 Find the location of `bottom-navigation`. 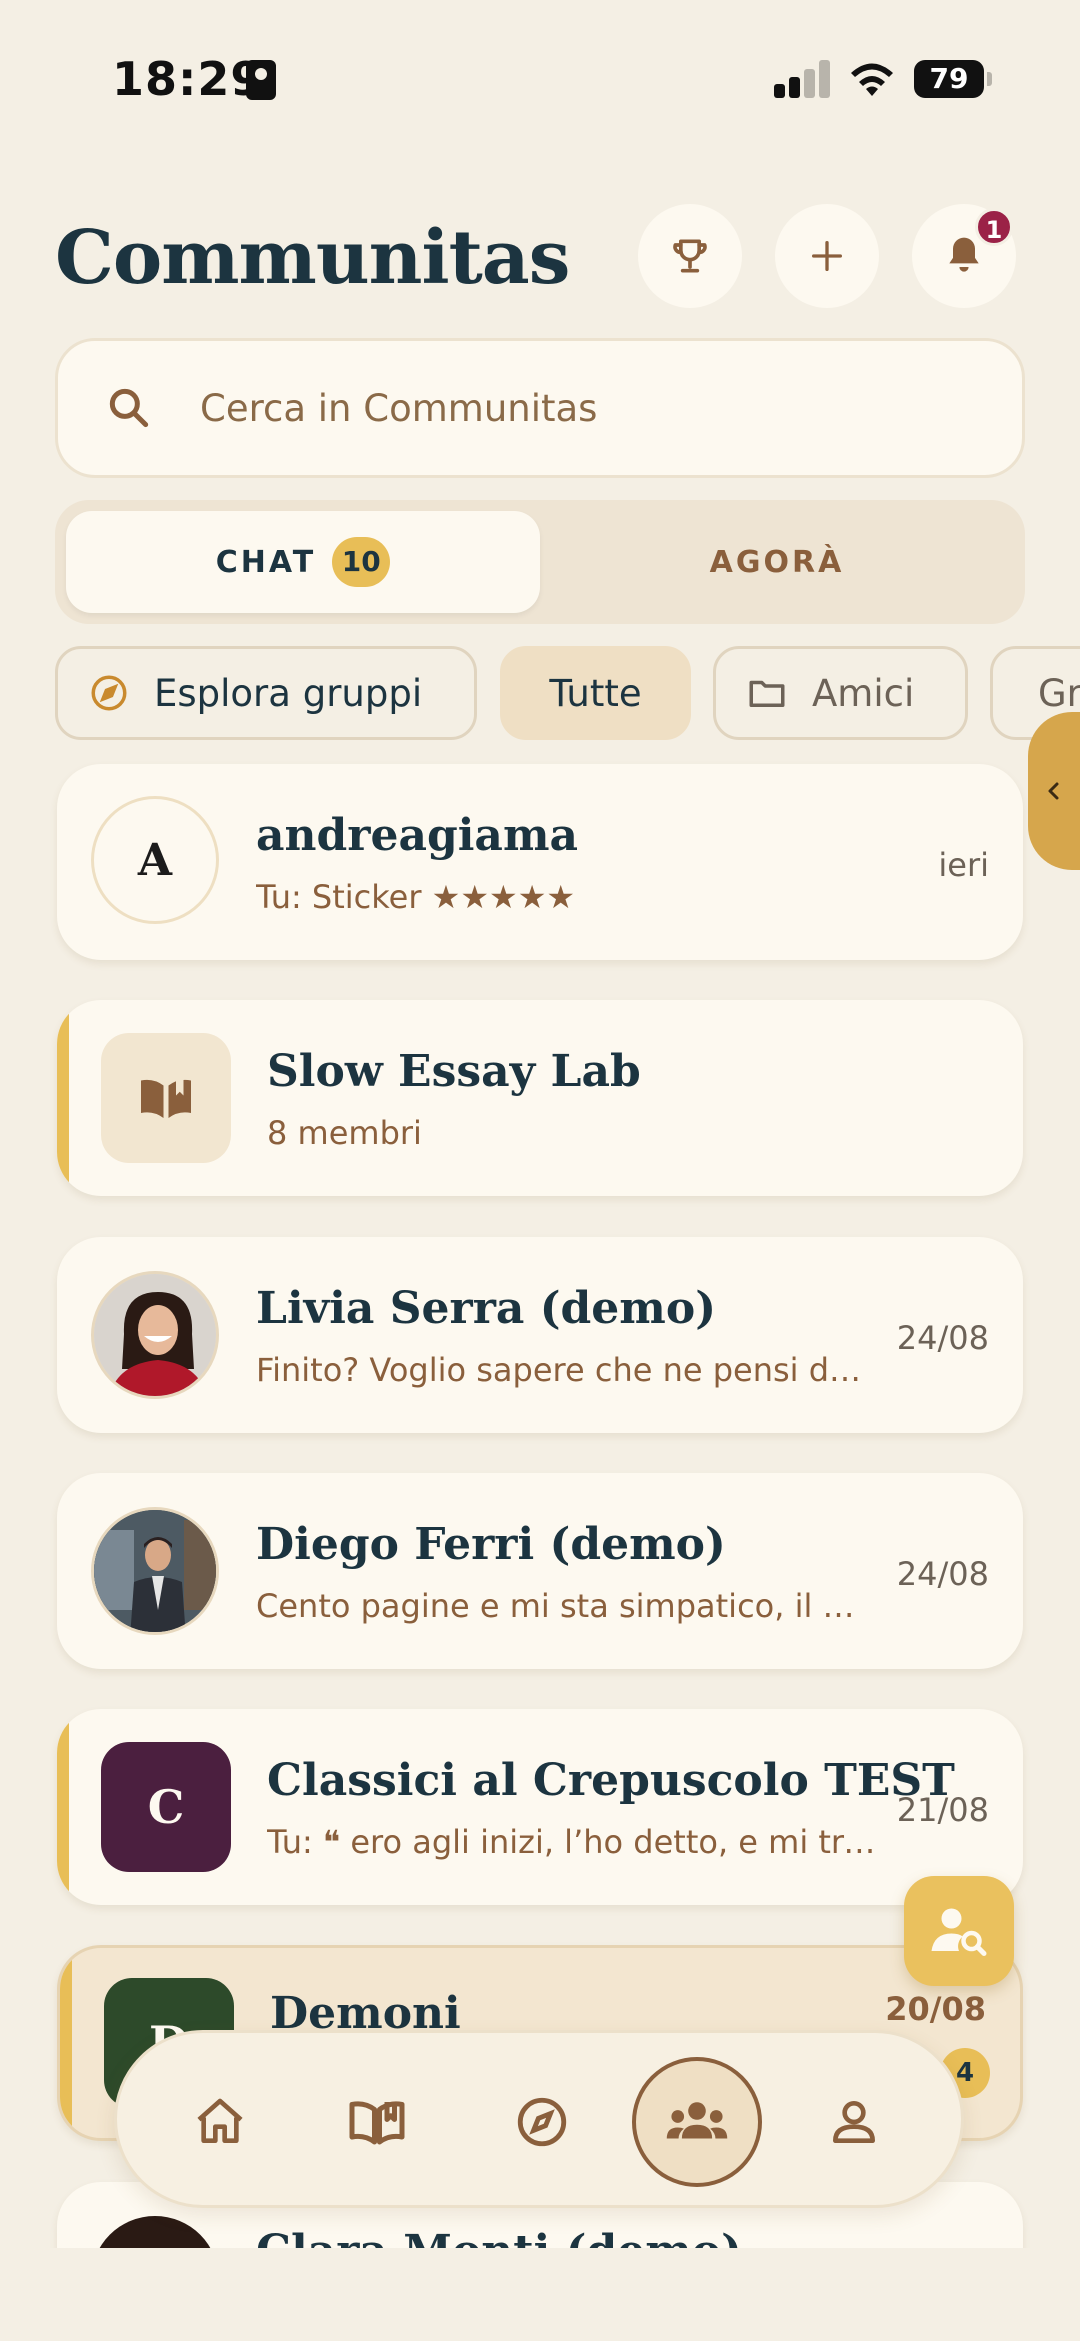

bottom-navigation is located at coordinates (539, 2119).